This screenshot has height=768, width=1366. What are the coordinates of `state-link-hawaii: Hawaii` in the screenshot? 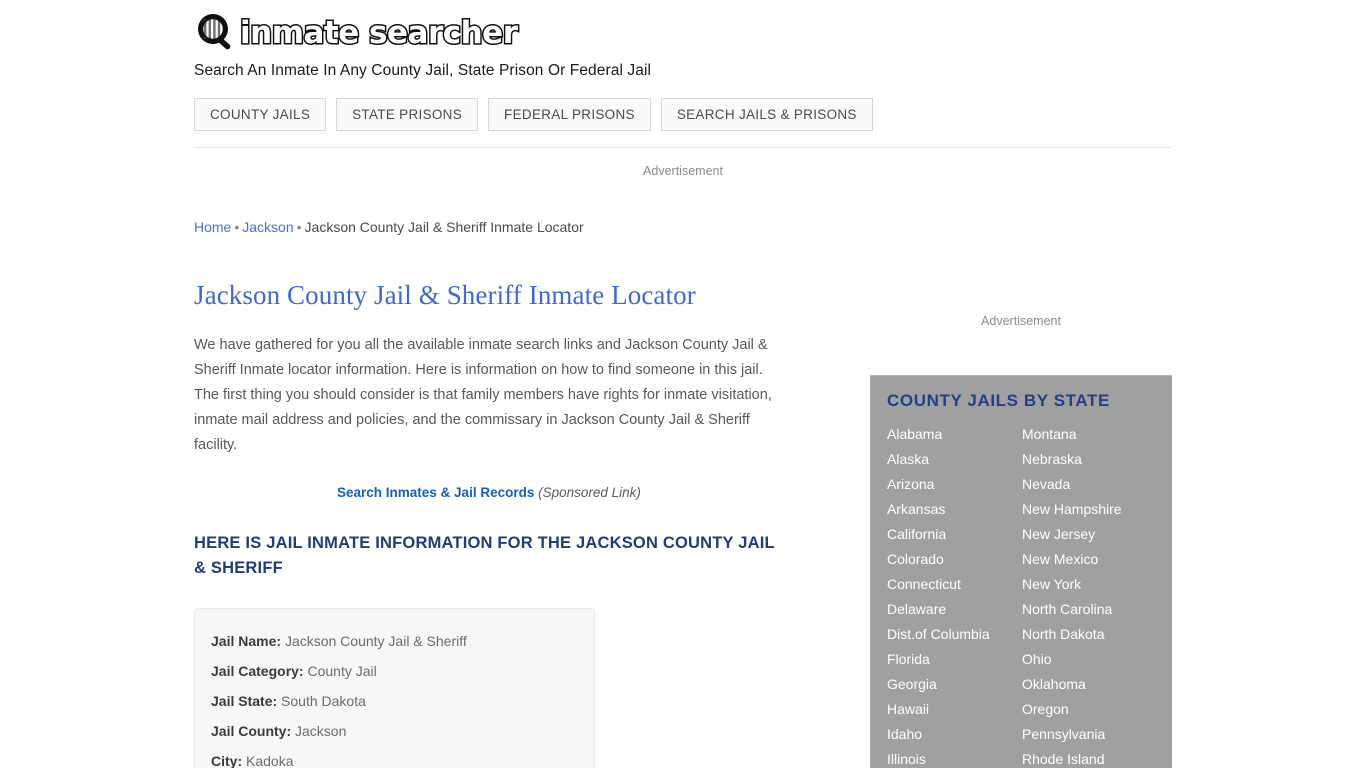 It's located at (954, 709).